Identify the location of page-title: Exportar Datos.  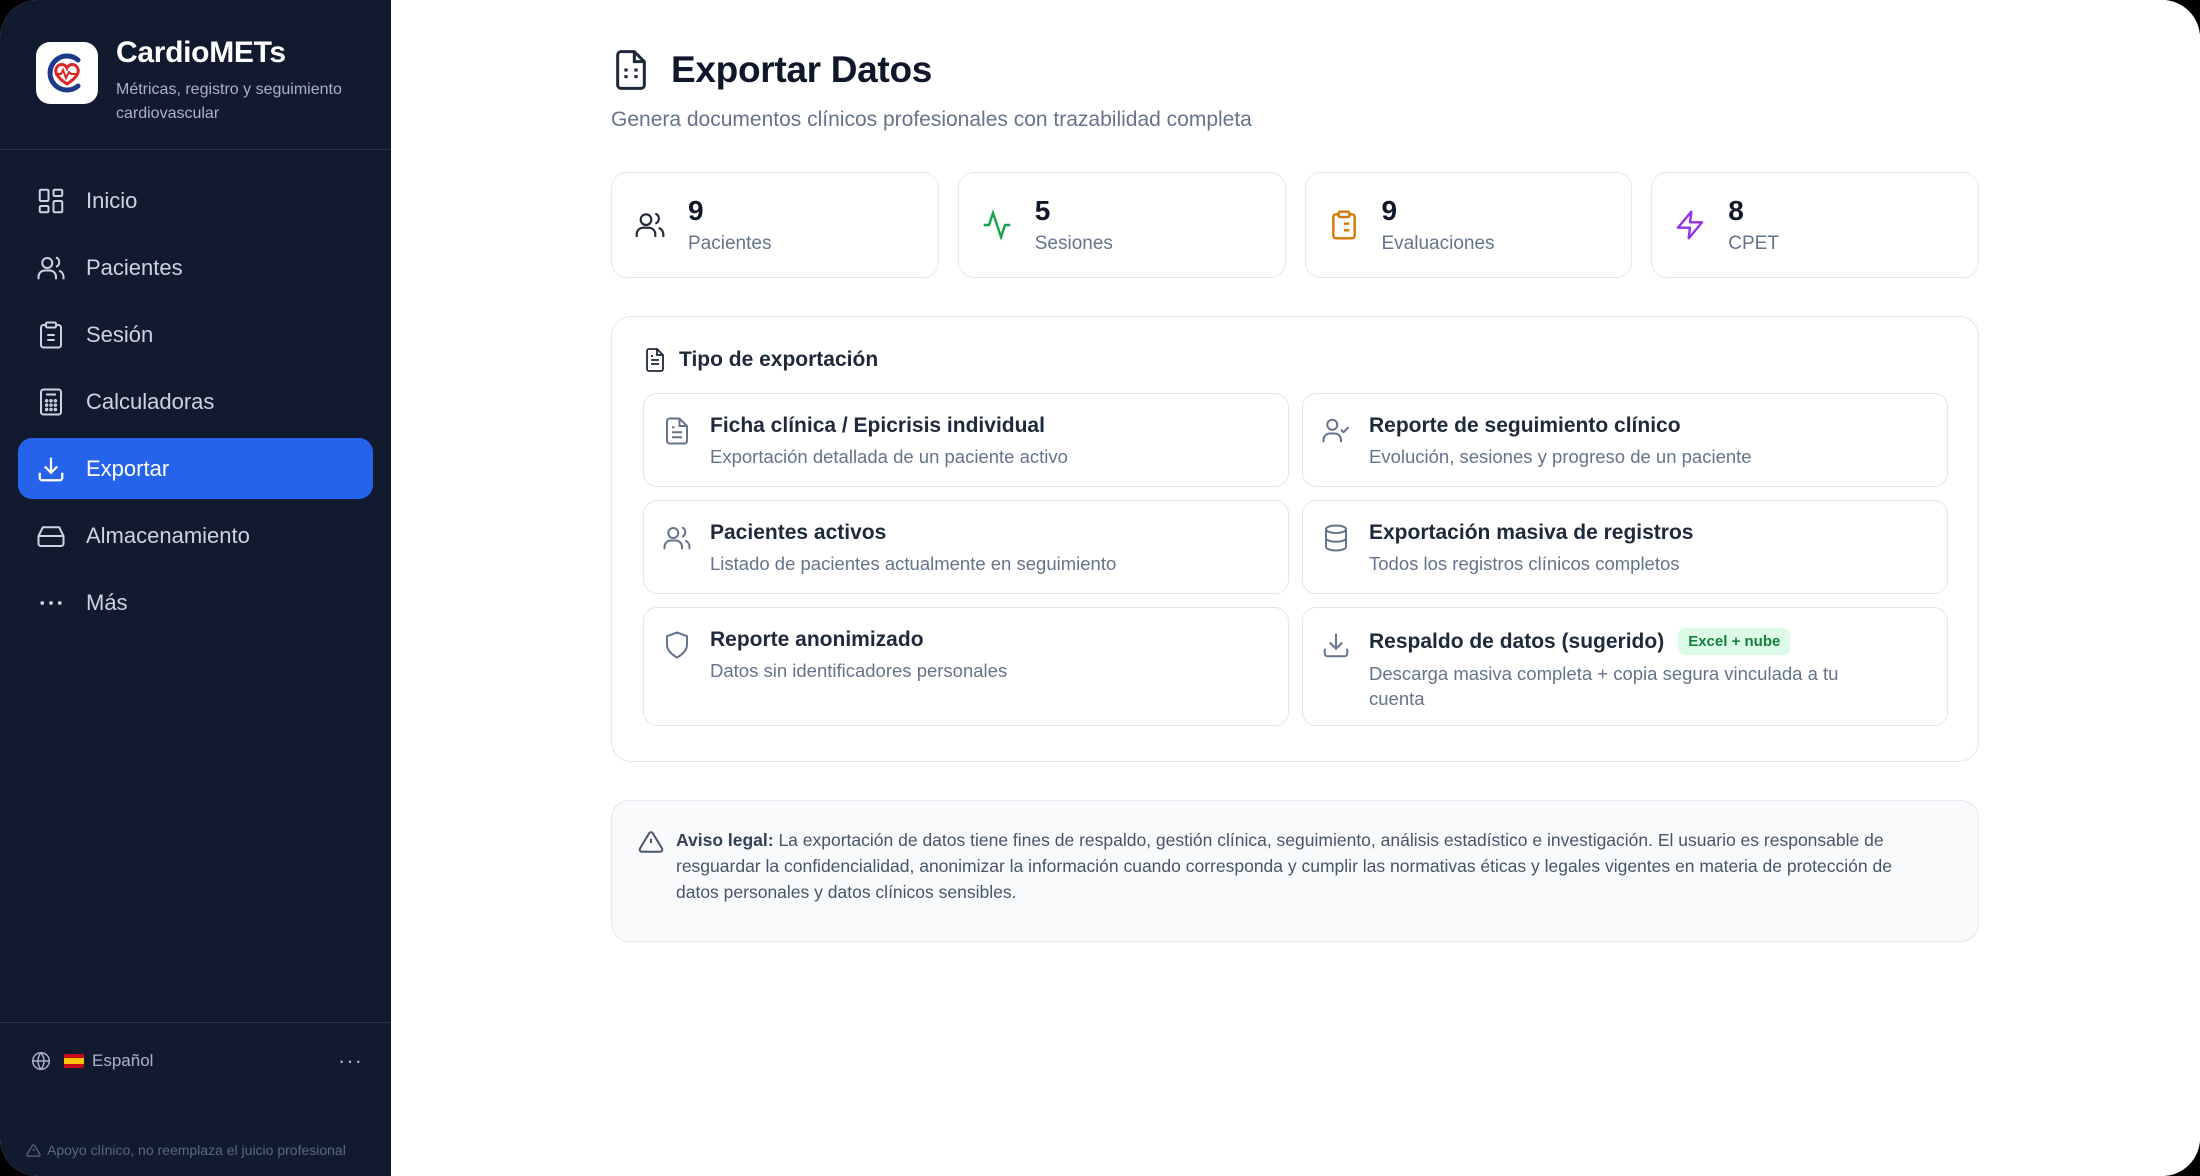
(802, 69).